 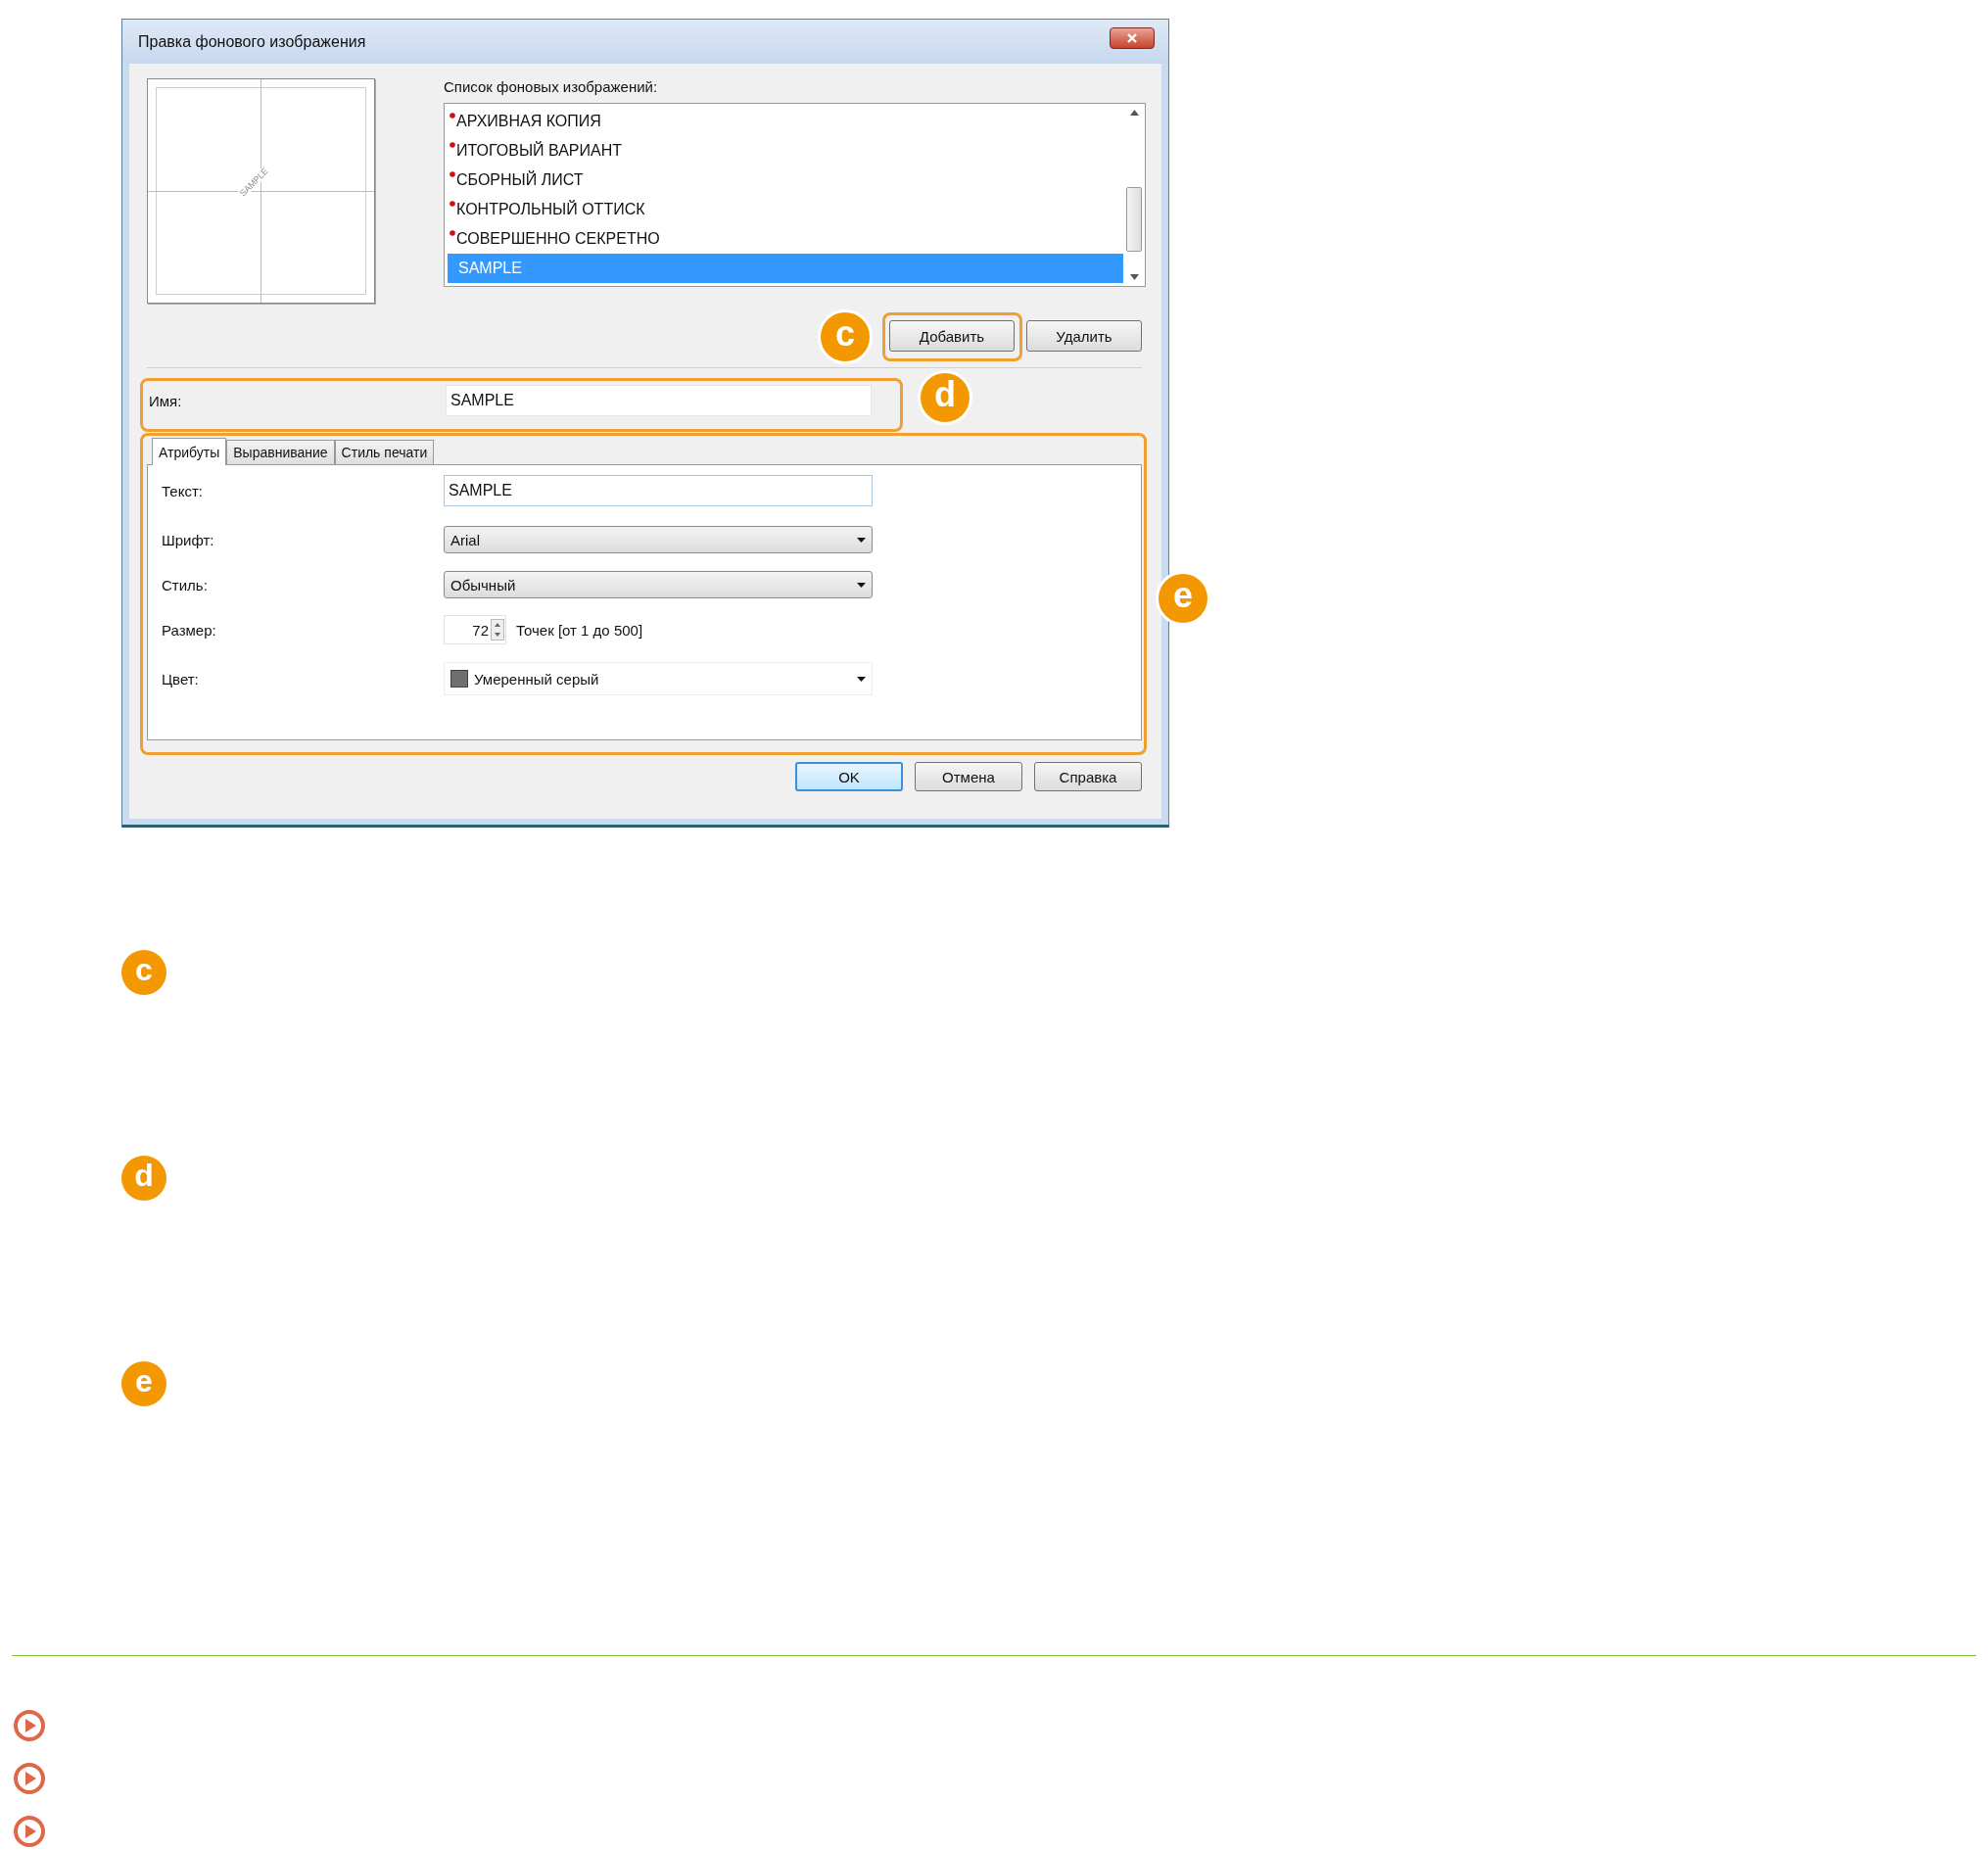 I want to click on list-item: АРХИВНАЯ КОПИЯ, so click(x=785, y=121).